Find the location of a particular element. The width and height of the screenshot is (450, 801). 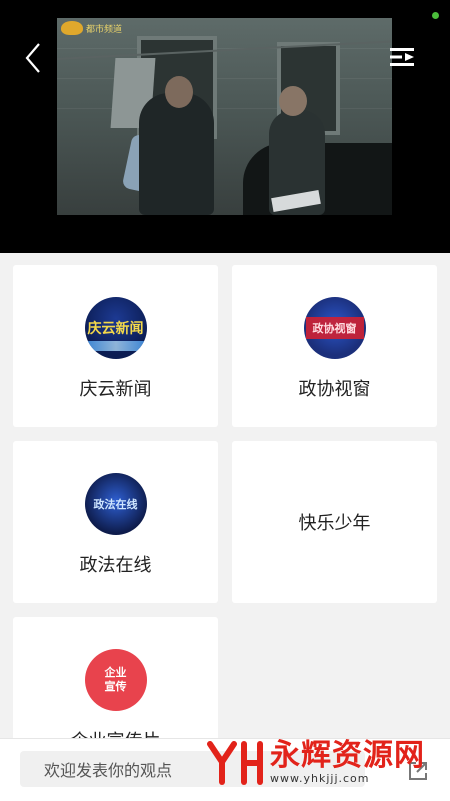

comment-bar: 欢迎发表你的观点 is located at coordinates (225, 769).